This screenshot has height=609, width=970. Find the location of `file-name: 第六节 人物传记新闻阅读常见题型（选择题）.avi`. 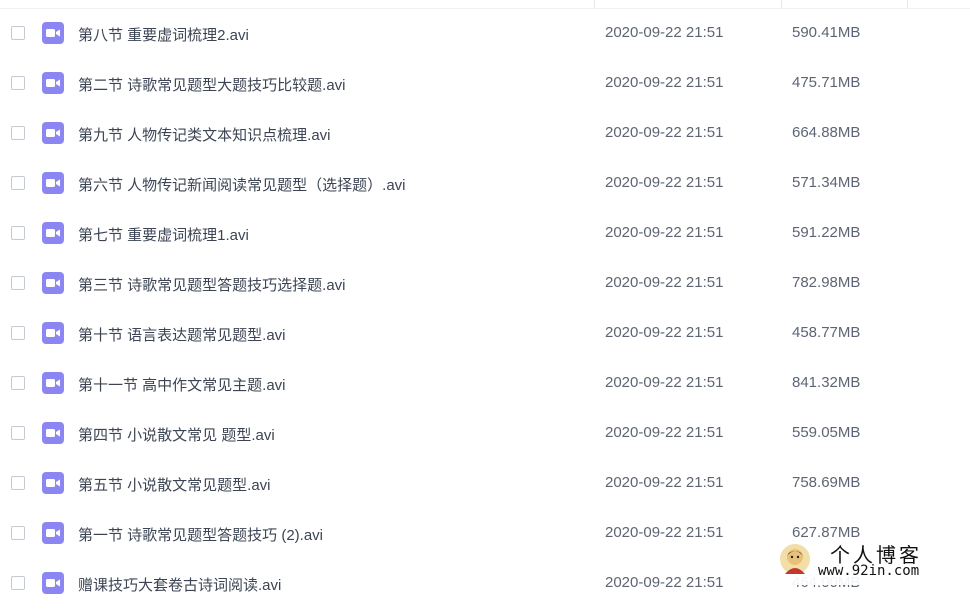

file-name: 第六节 人物传记新闻阅读常见题型（选择题）.avi is located at coordinates (242, 184).